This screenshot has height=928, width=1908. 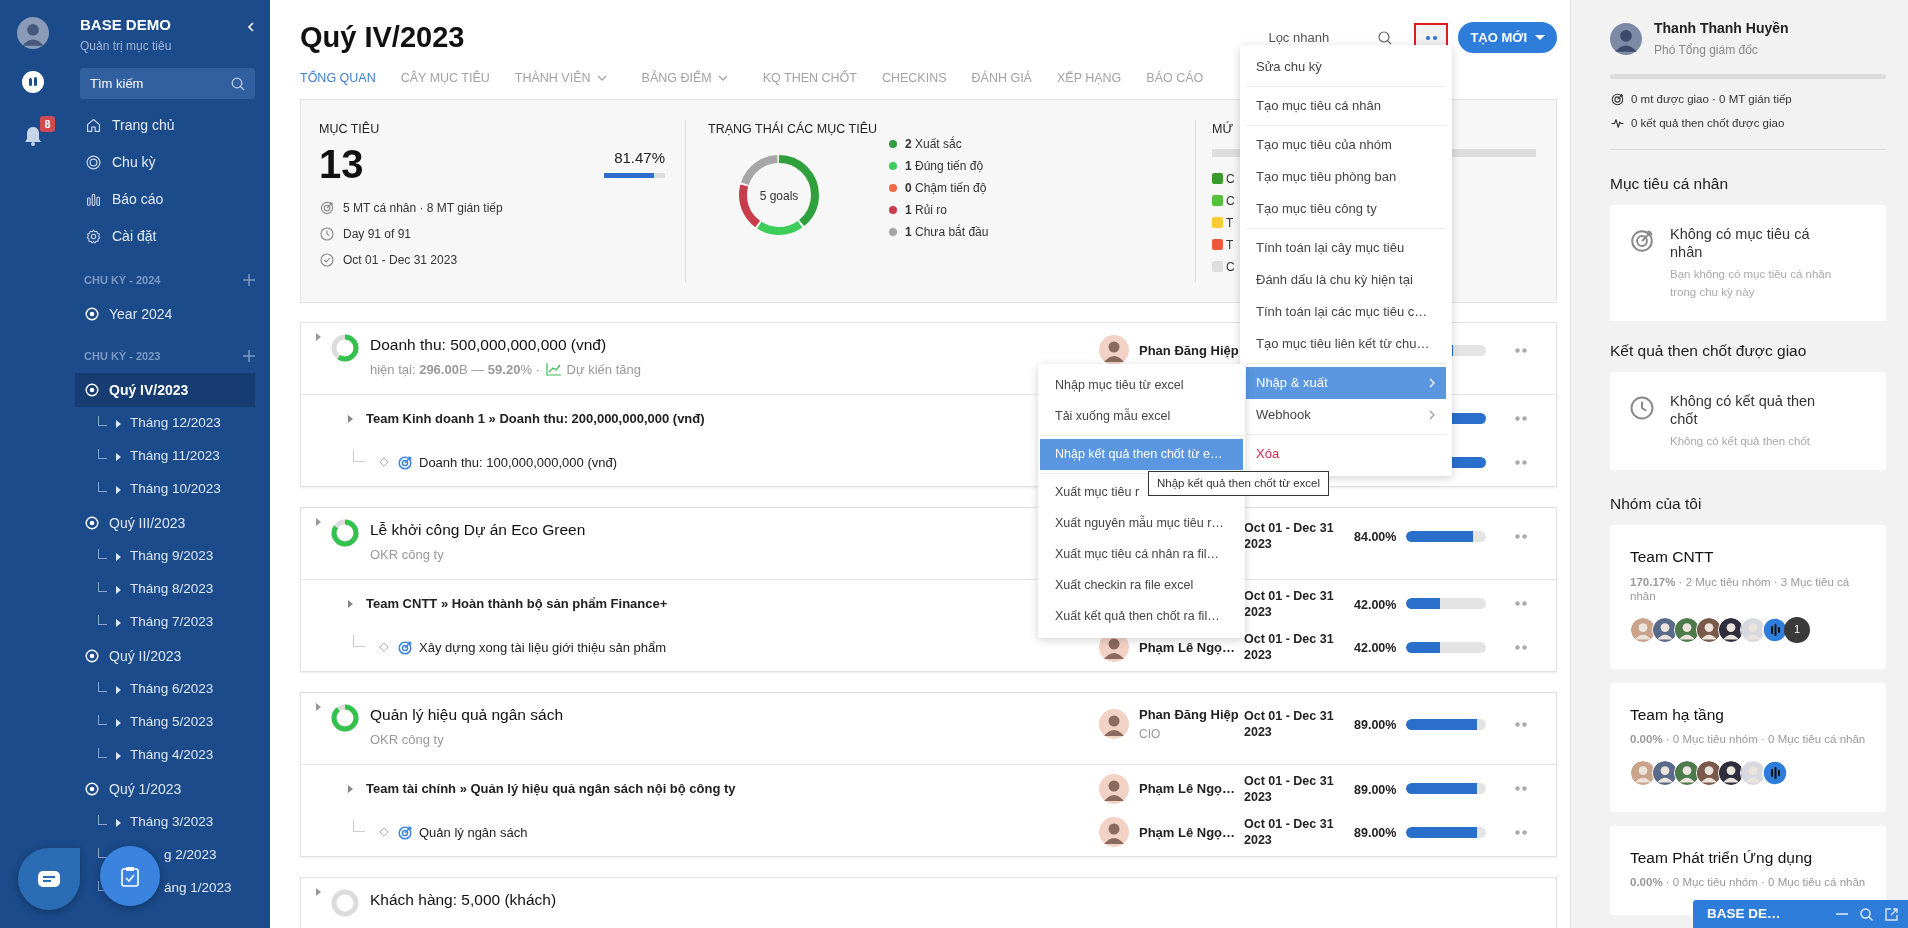 I want to click on month-item: Tháng 8/2023, so click(x=172, y=589).